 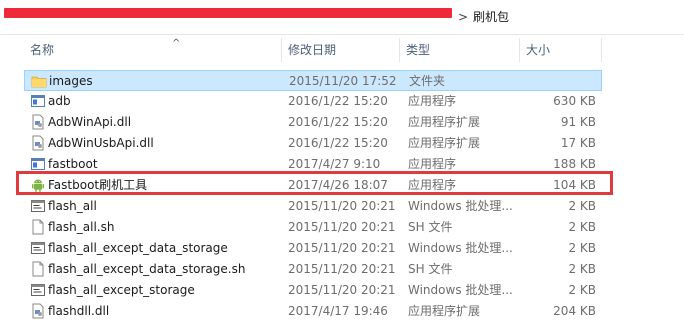 I want to click on folder-icon, so click(x=39, y=81).